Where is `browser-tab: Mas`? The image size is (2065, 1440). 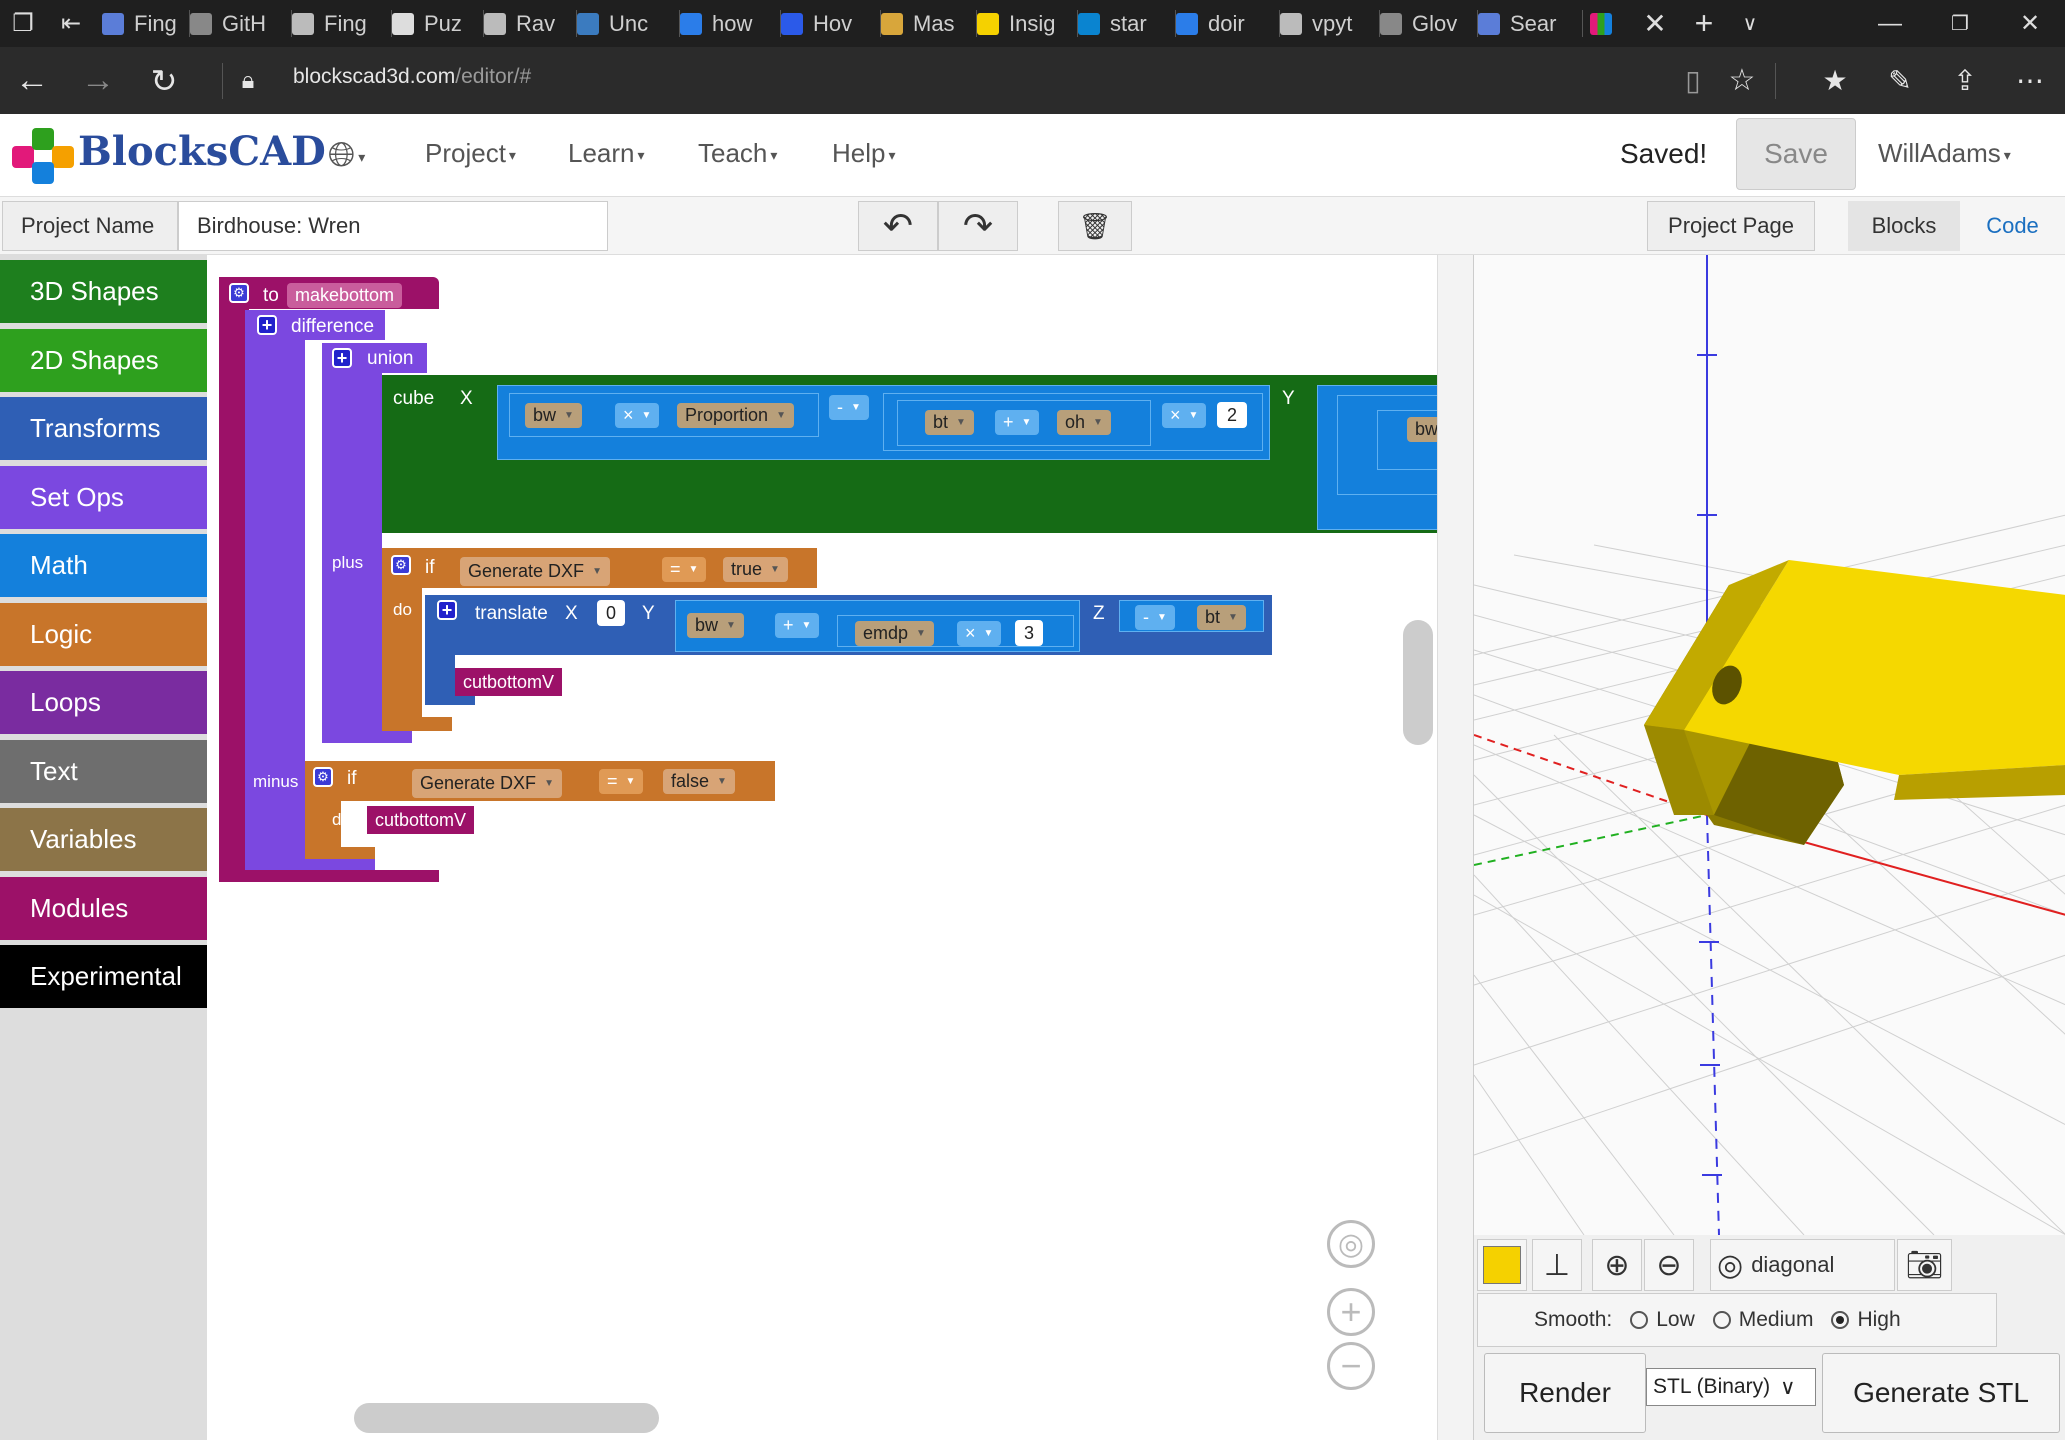 browser-tab: Mas is located at coordinates (929, 23).